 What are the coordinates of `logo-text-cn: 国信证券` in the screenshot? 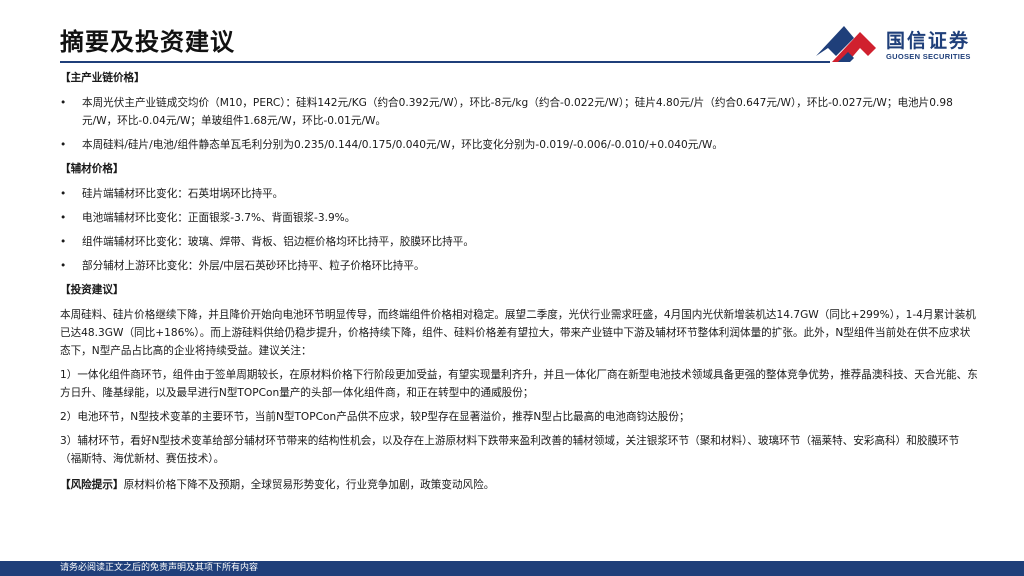 It's located at (928, 41).